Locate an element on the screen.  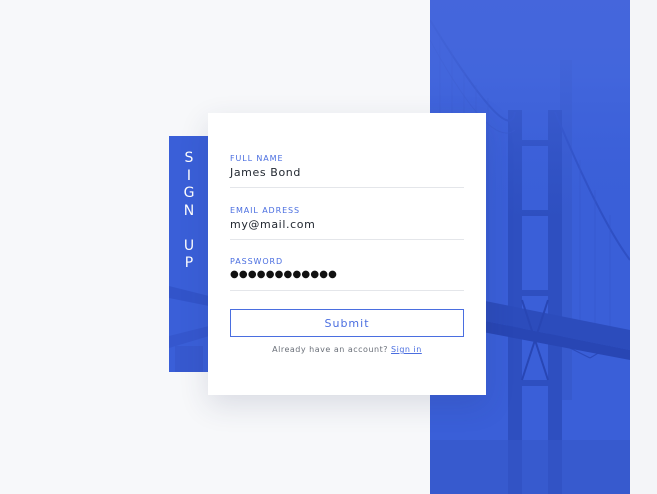
page-edge is located at coordinates (643, 247).